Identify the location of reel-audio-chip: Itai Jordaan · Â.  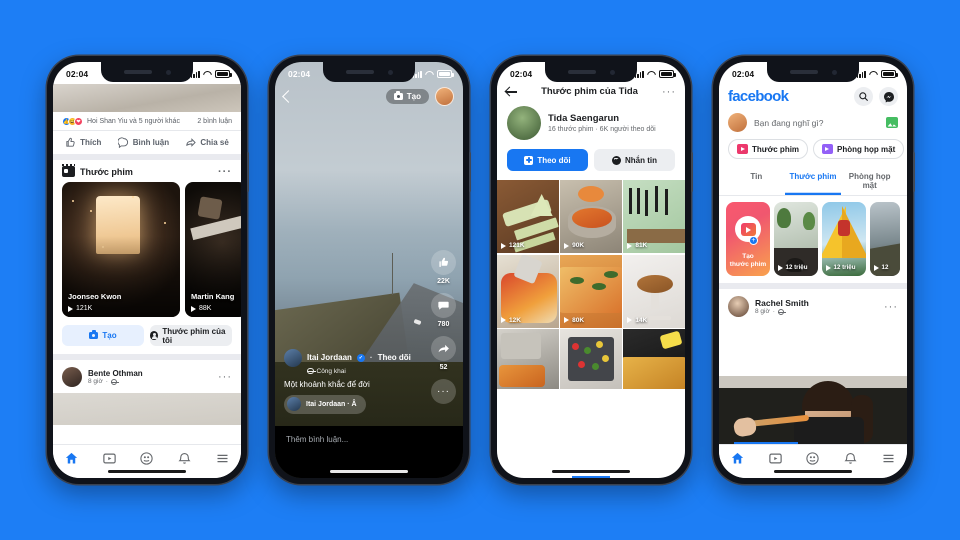
(325, 404).